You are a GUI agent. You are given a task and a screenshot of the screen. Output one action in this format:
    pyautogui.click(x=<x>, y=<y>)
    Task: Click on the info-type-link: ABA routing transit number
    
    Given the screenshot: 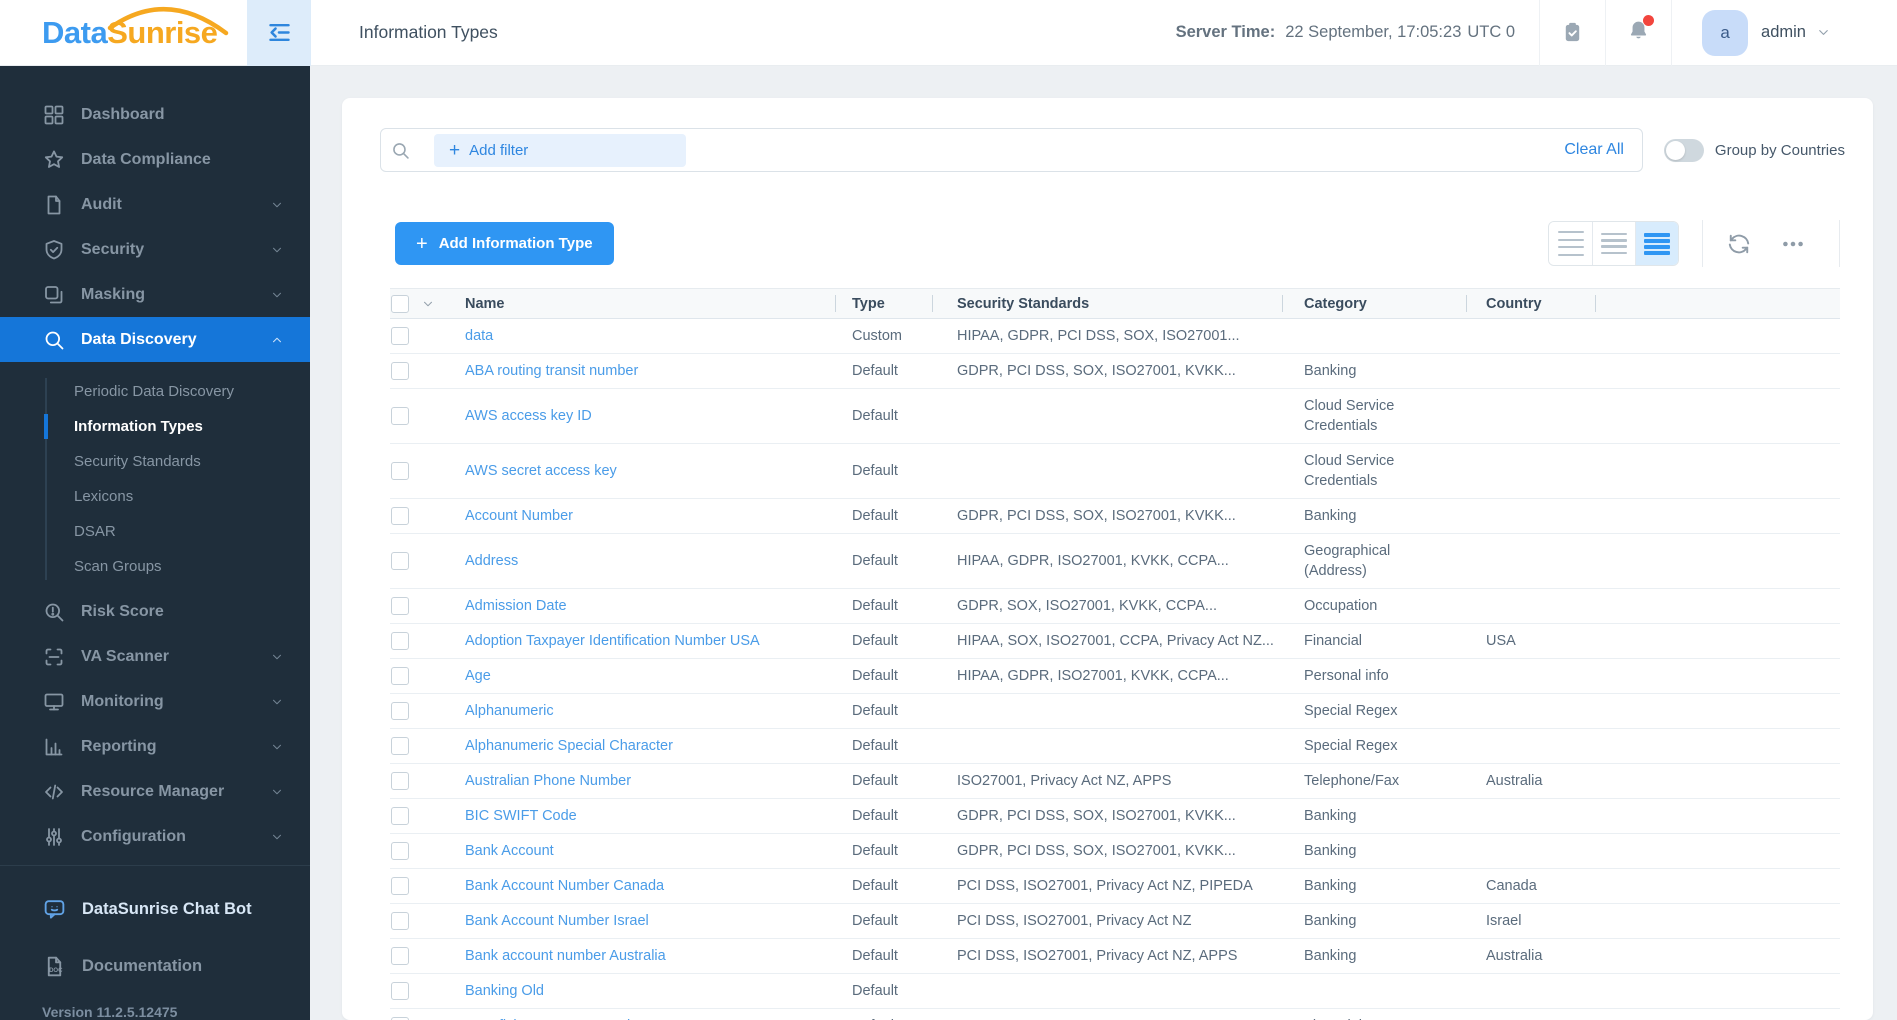 What is the action you would take?
    pyautogui.click(x=551, y=371)
    